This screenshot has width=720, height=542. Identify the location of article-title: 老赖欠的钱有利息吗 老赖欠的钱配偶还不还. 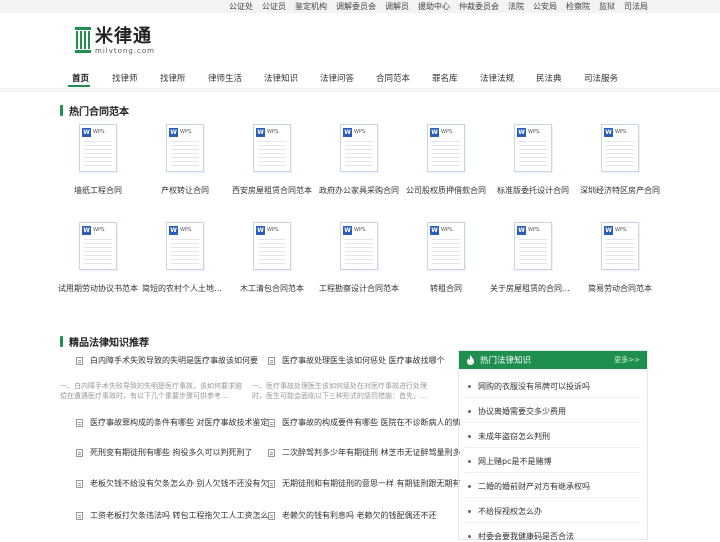
(359, 515).